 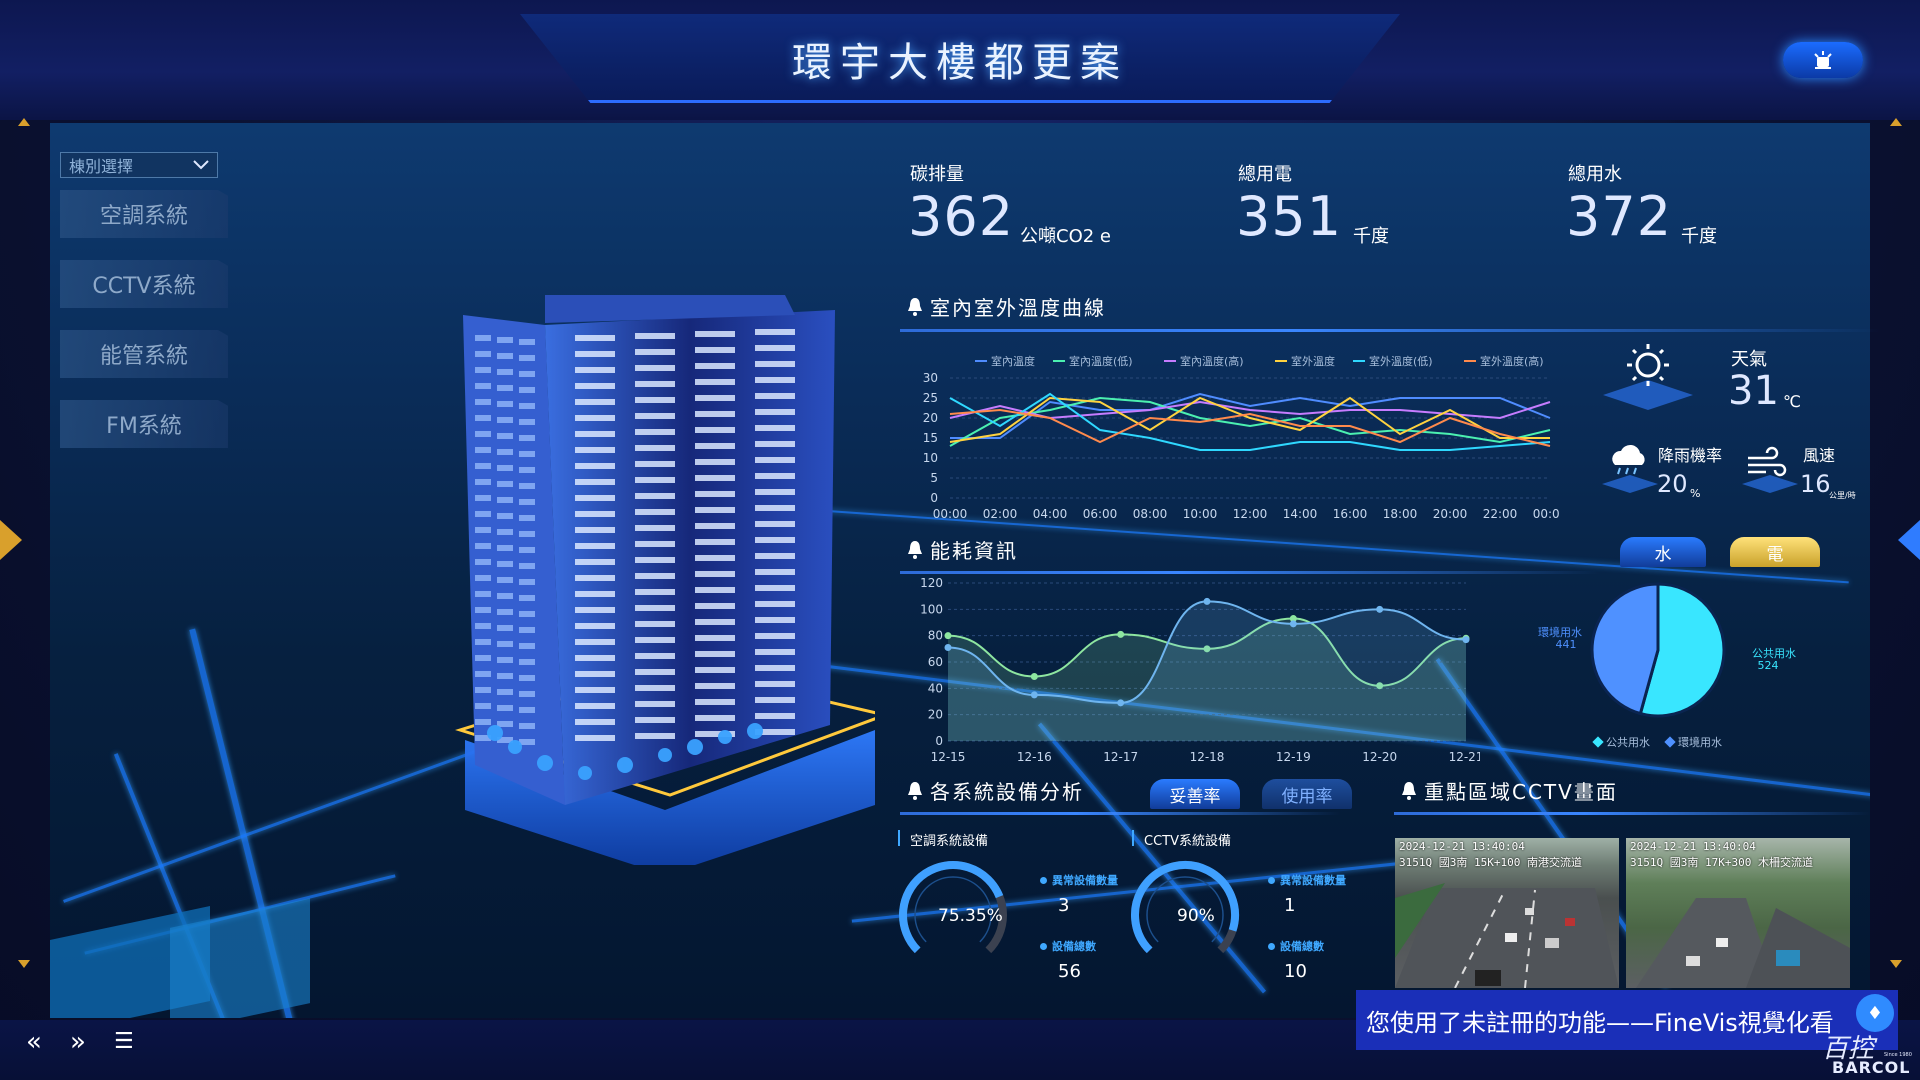 What do you see at coordinates (1630, 468) in the screenshot?
I see `rain-cloud-icon` at bounding box center [1630, 468].